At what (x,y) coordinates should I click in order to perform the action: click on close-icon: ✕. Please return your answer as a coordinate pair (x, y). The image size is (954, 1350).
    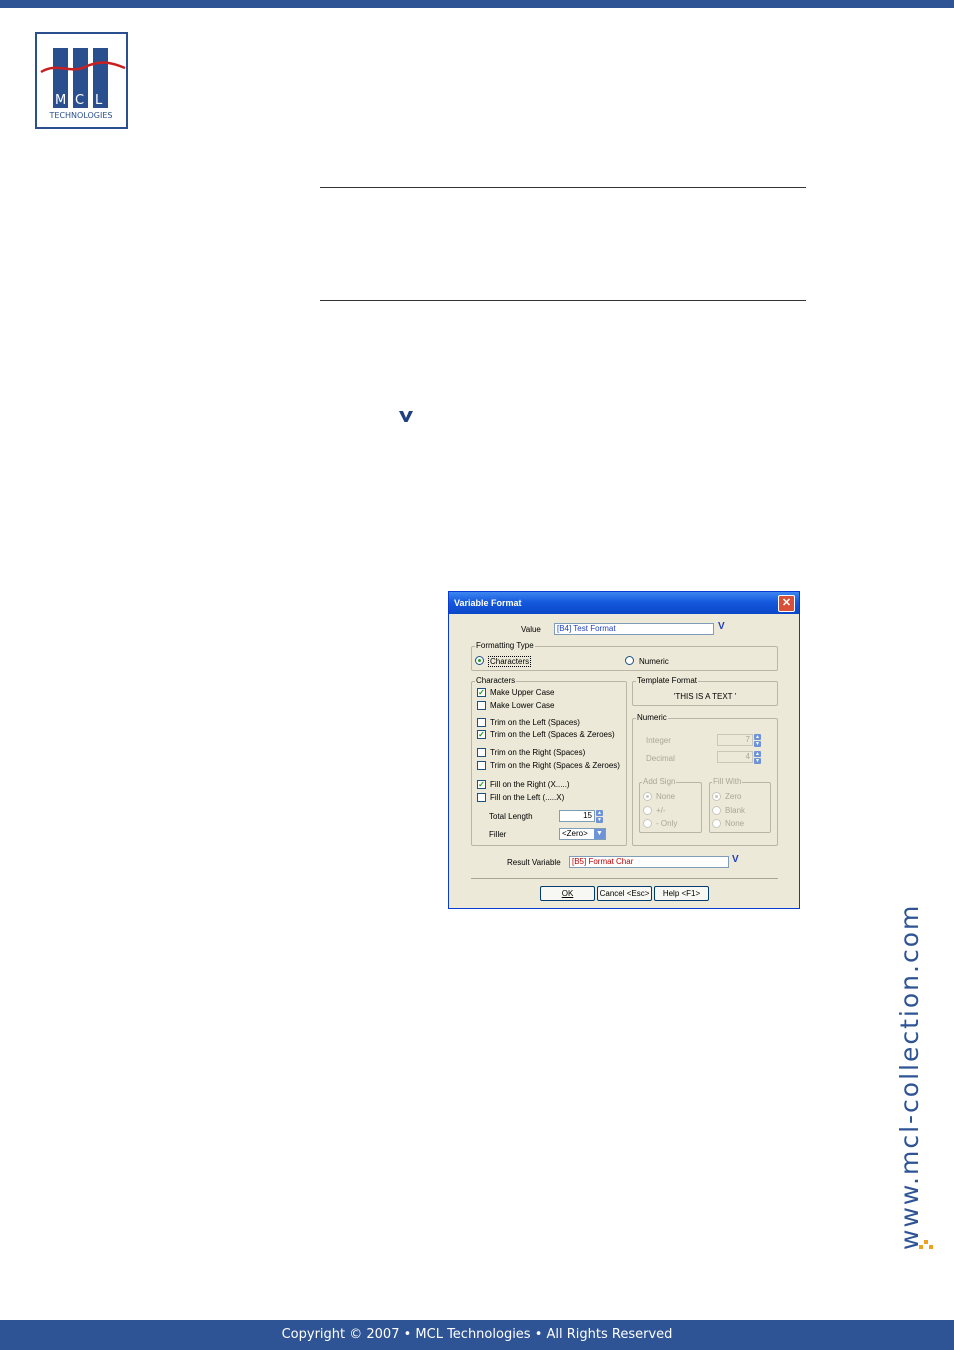
    Looking at the image, I should click on (786, 603).